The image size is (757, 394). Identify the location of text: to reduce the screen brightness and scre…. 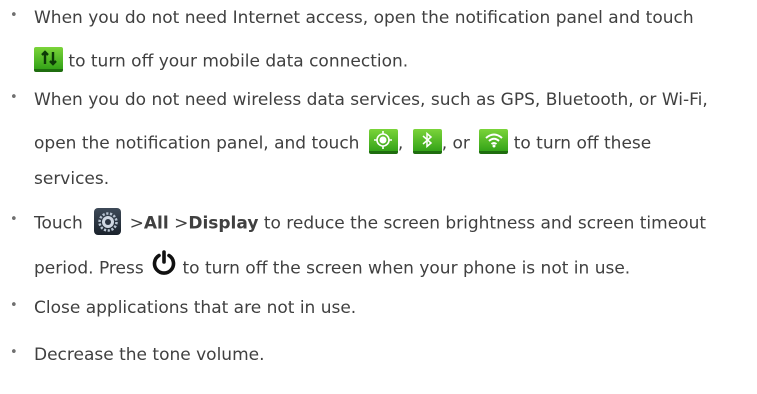
(485, 223).